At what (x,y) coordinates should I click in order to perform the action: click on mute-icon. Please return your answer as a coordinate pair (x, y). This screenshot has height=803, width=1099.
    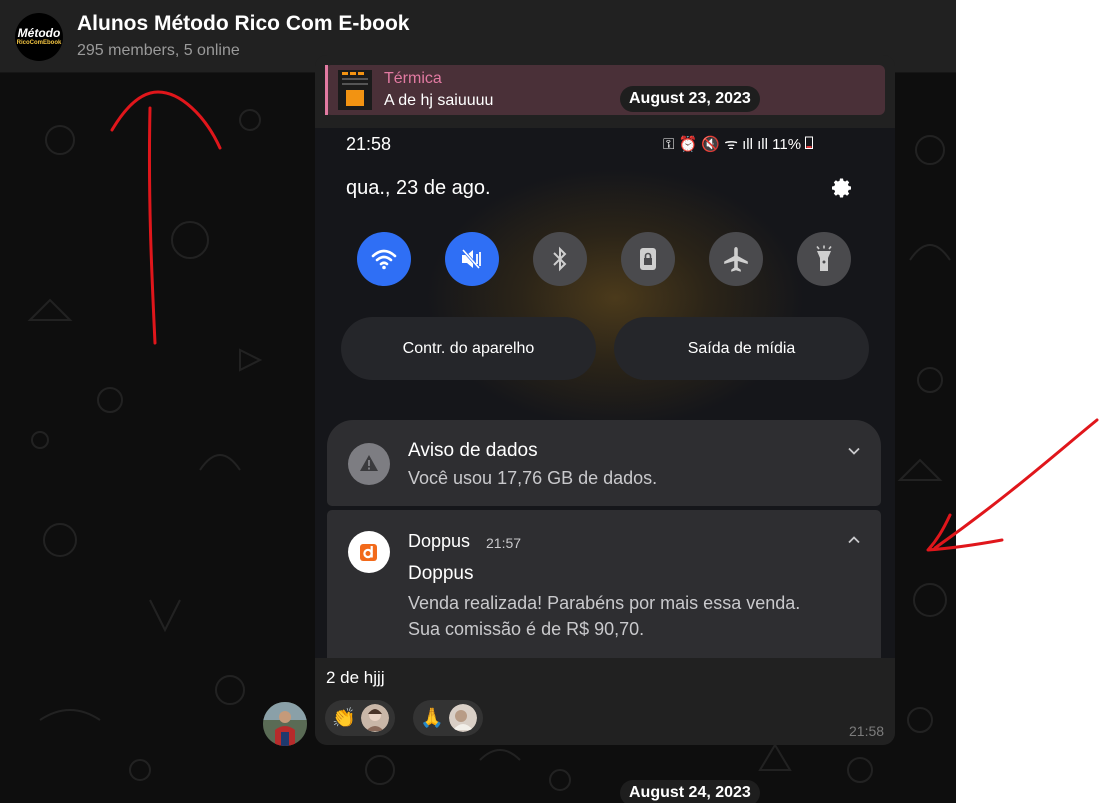
    Looking at the image, I should click on (471, 259).